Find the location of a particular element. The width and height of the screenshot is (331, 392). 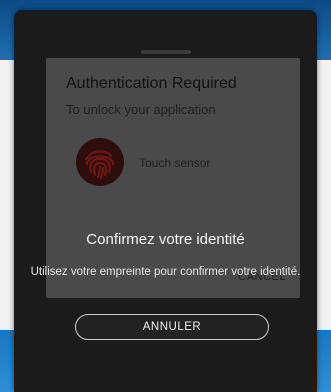

prompt-title: Confirmez votre identité is located at coordinates (165, 239).